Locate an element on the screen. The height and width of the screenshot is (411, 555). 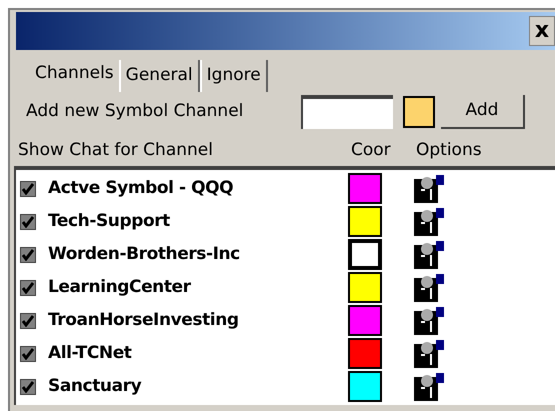
column-header: Options is located at coordinates (449, 150).